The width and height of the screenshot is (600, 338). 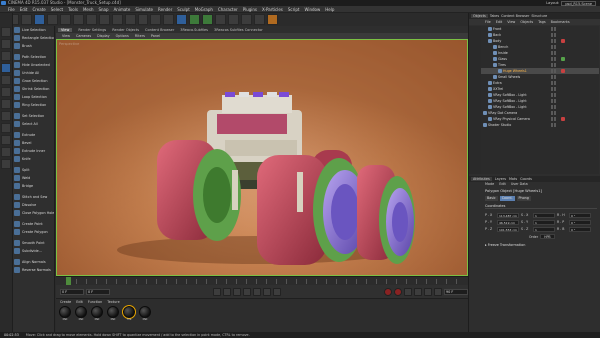 I want to click on material-menu-item: Texture, so click(x=113, y=302).